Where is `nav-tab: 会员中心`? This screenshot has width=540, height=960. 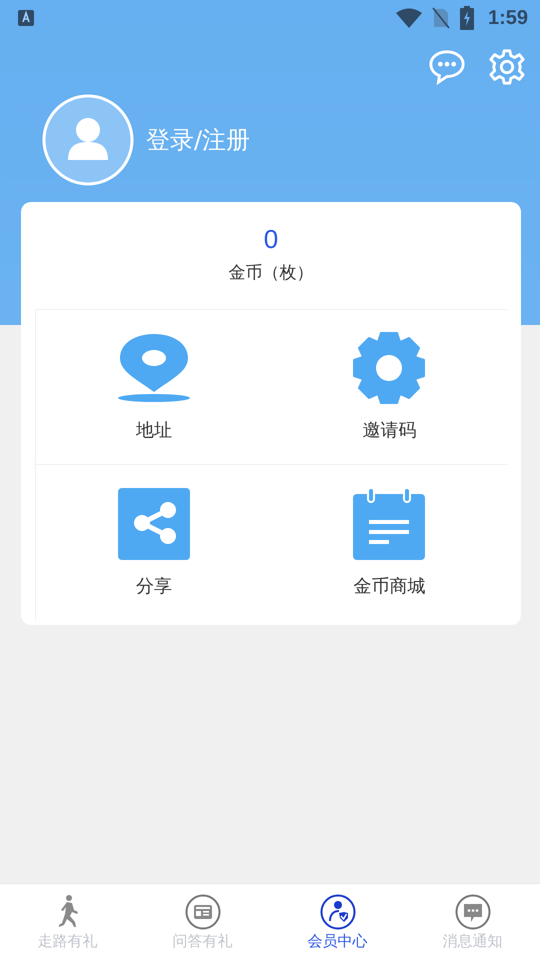 nav-tab: 会员中心 is located at coordinates (337, 922).